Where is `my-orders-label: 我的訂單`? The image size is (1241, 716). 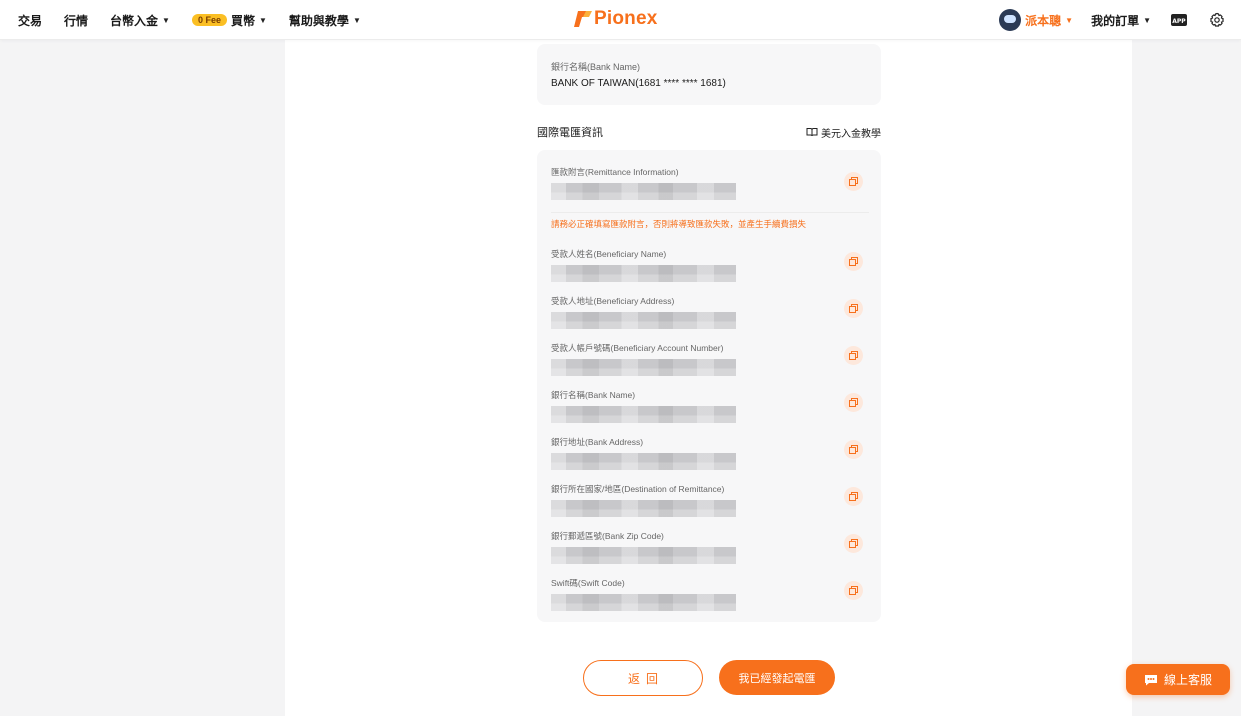 my-orders-label: 我的訂單 is located at coordinates (1115, 20).